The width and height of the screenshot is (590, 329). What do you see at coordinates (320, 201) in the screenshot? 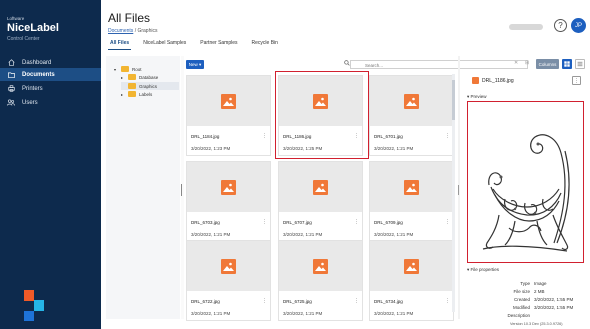
I see `file-card: DRL_6707.jpg 3/20/2022, 1:21 PM ⋮` at bounding box center [320, 201].